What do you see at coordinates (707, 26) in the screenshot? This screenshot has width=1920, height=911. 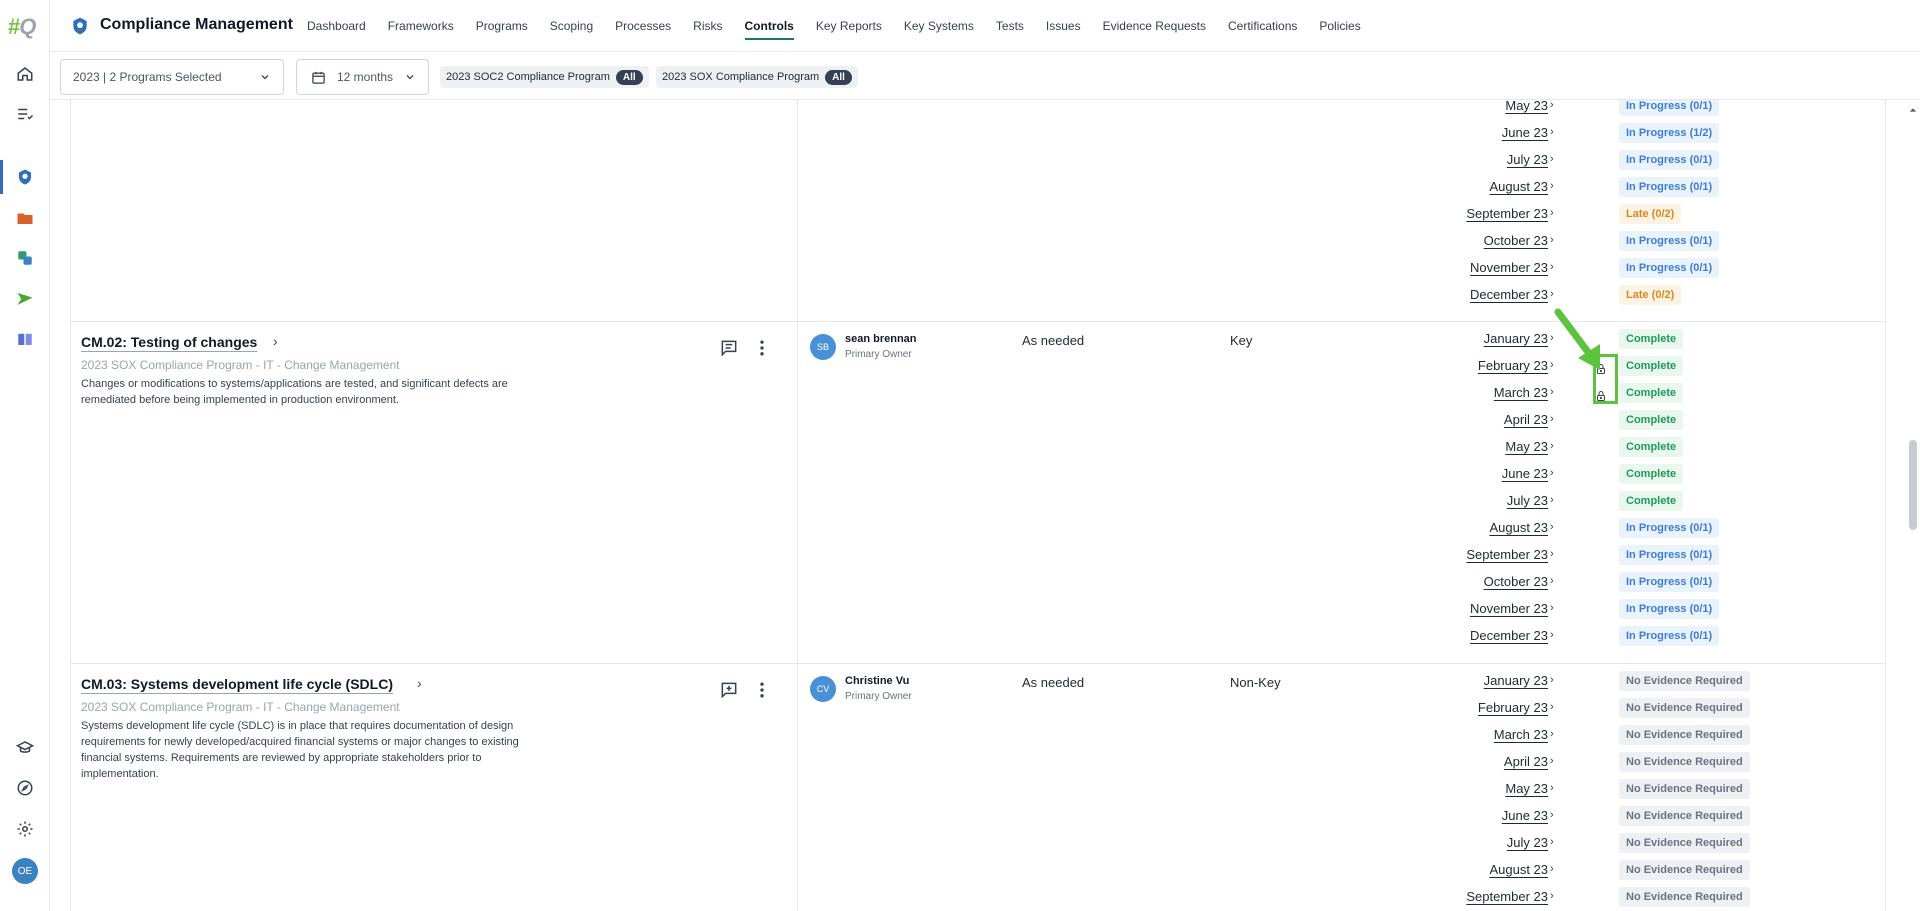 I see `nav-risks: Risks` at bounding box center [707, 26].